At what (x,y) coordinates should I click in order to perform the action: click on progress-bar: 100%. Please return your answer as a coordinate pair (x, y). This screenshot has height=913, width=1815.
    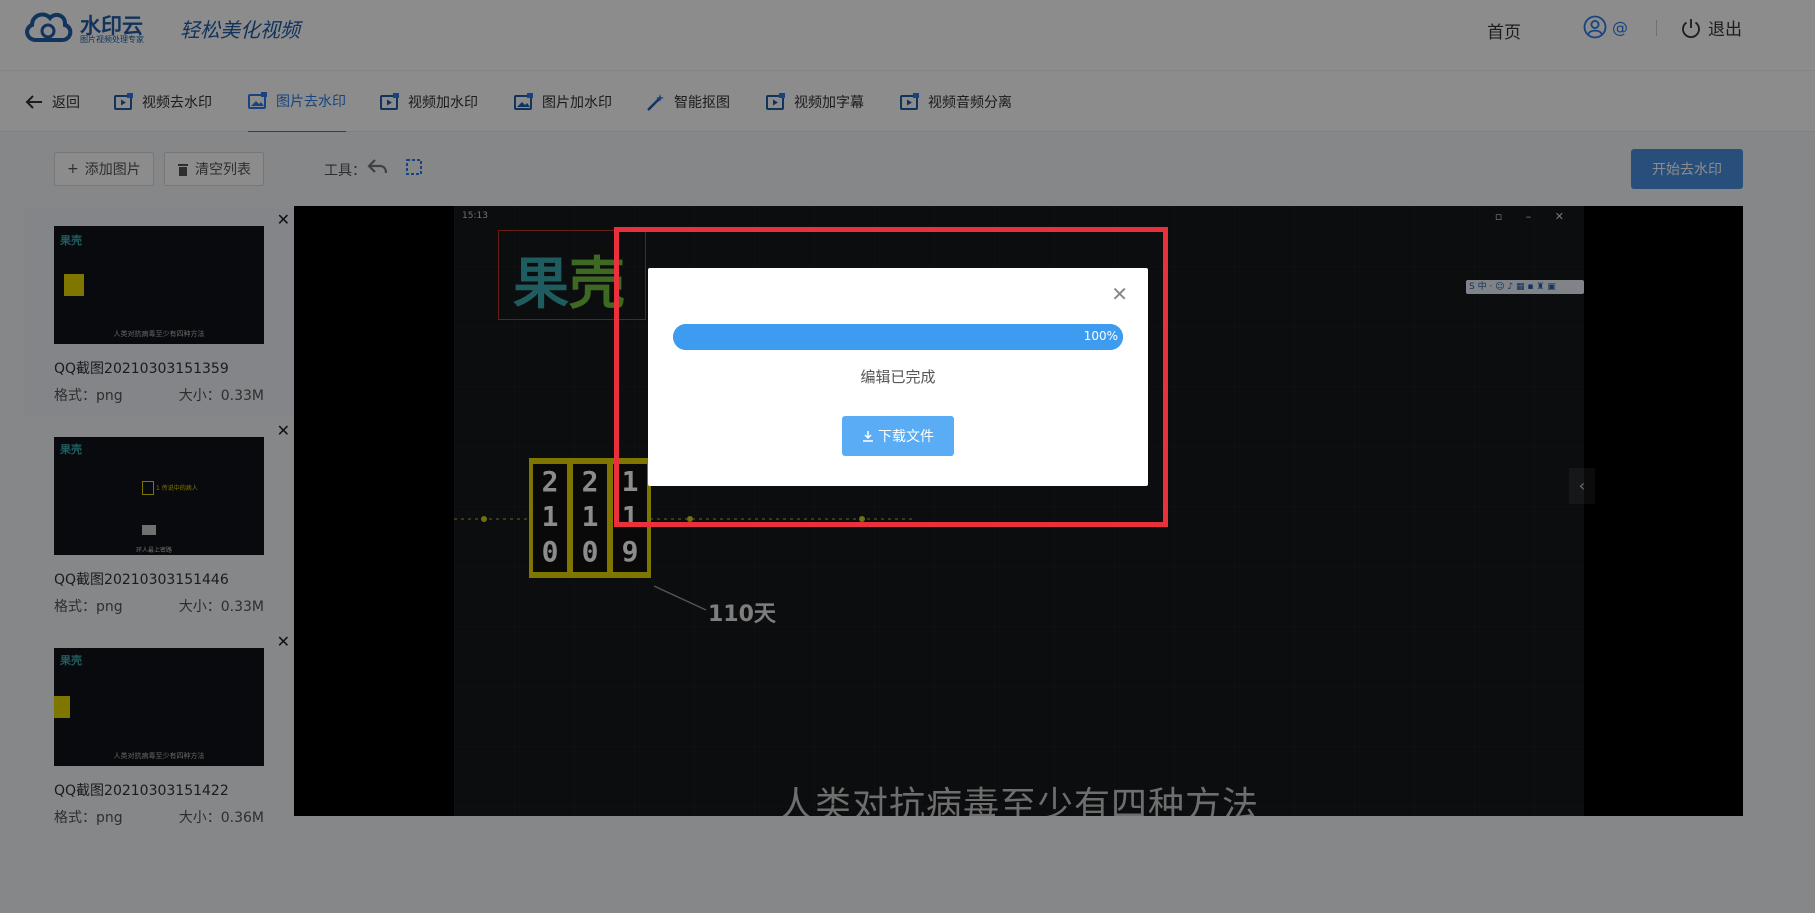
    Looking at the image, I should click on (898, 337).